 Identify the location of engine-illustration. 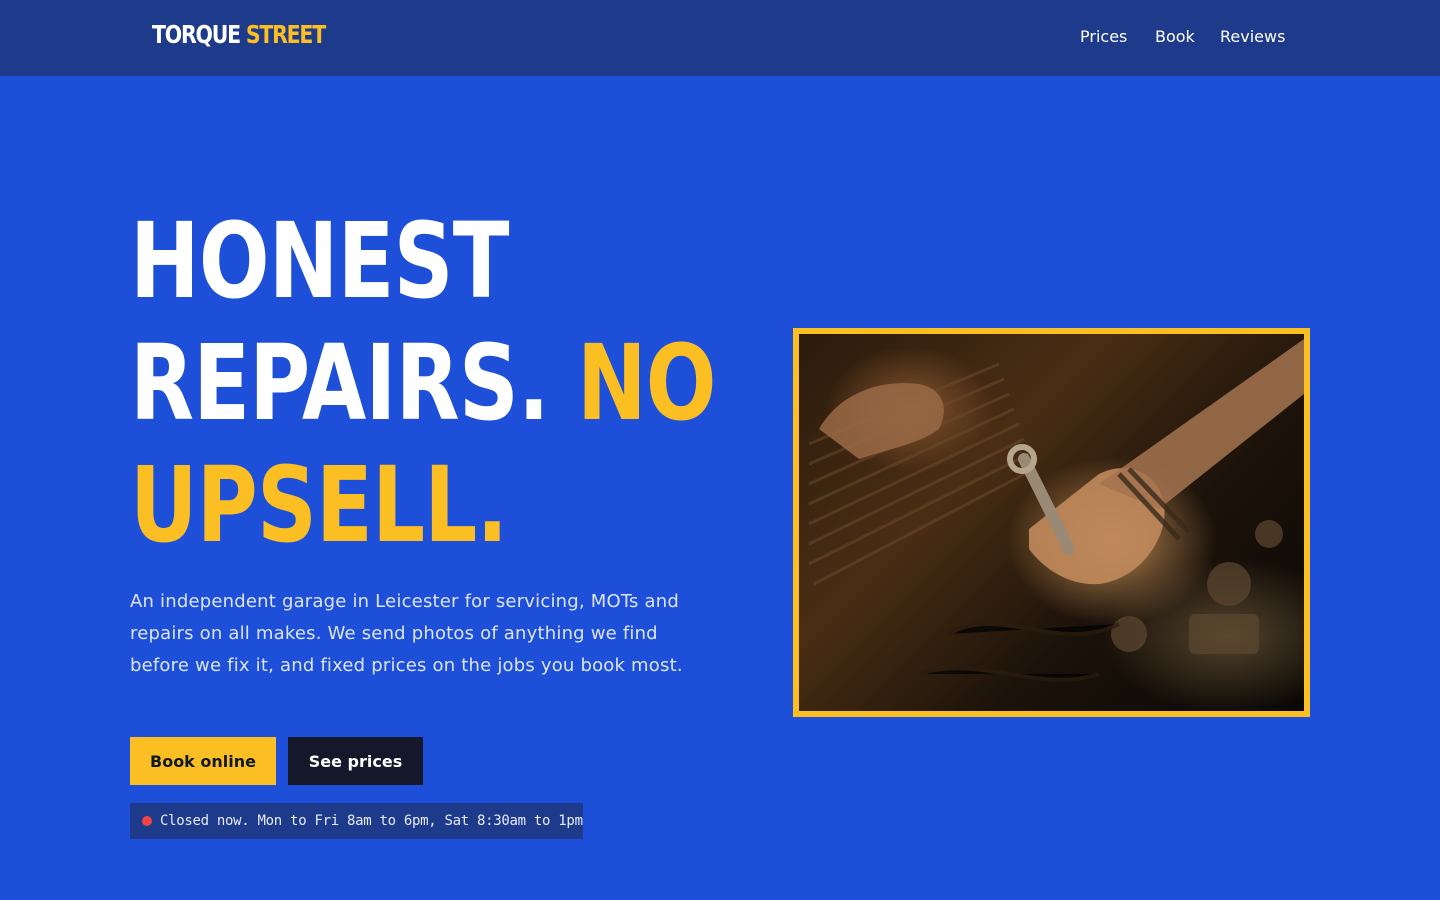
(1056, 510).